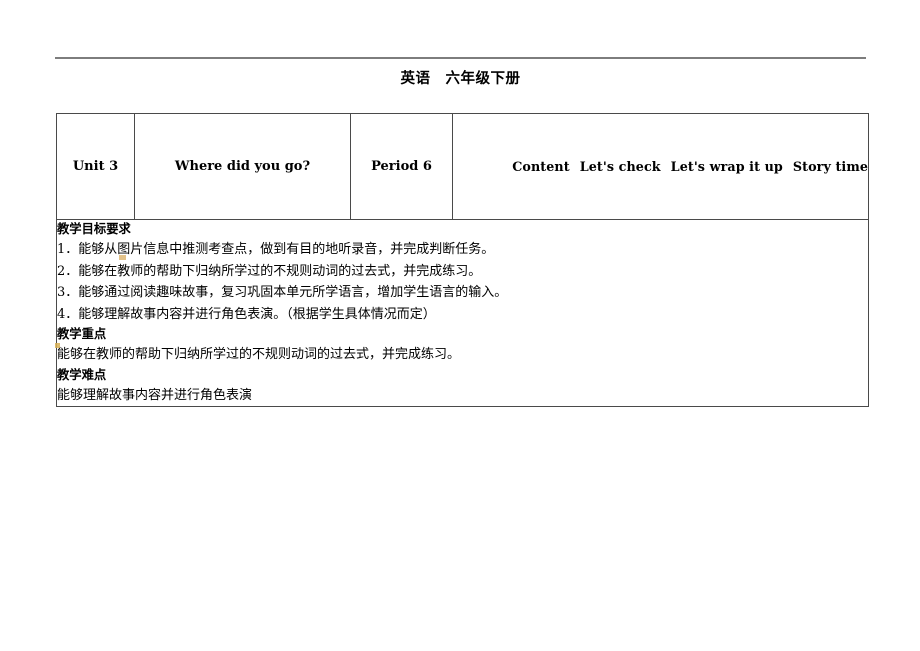  What do you see at coordinates (401, 166) in the screenshot?
I see `header-cell-period: Period 6` at bounding box center [401, 166].